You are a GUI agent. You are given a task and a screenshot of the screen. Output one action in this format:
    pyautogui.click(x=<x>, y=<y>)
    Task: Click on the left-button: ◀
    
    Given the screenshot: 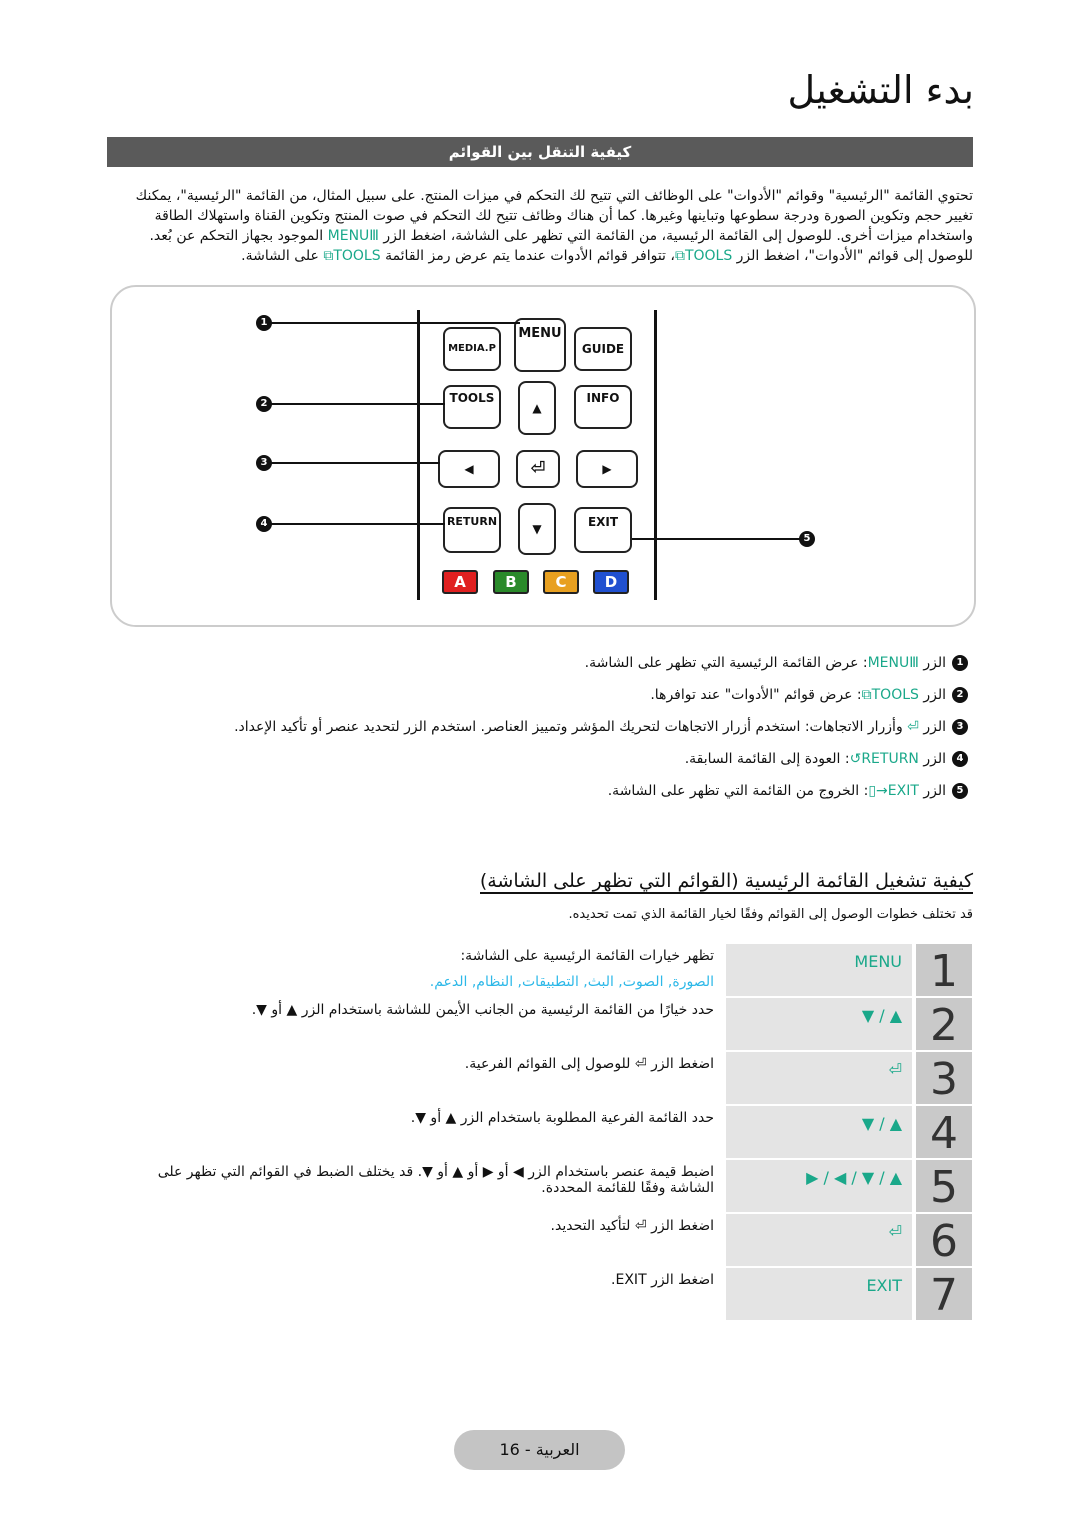 What is the action you would take?
    pyautogui.click(x=469, y=469)
    